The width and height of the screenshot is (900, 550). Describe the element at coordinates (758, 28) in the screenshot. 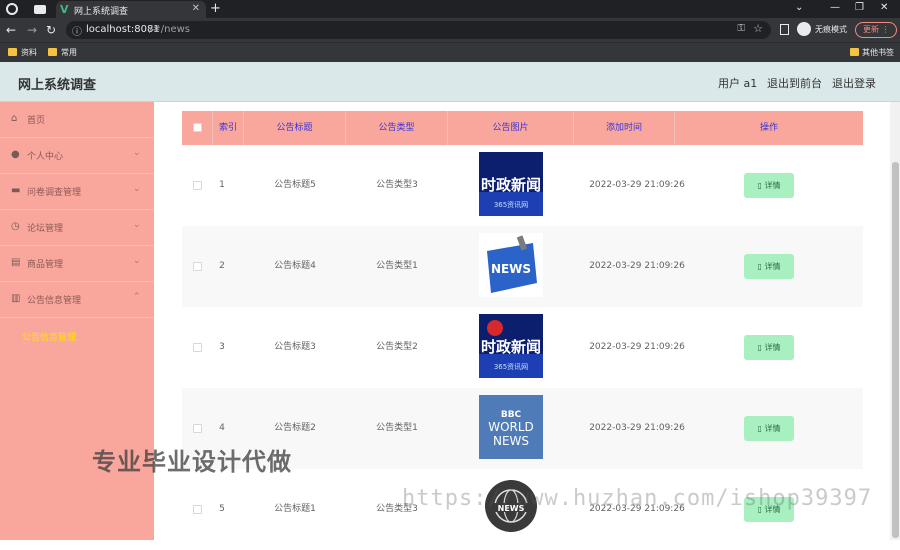

I see `bookmark-star-icon: ☆` at that location.